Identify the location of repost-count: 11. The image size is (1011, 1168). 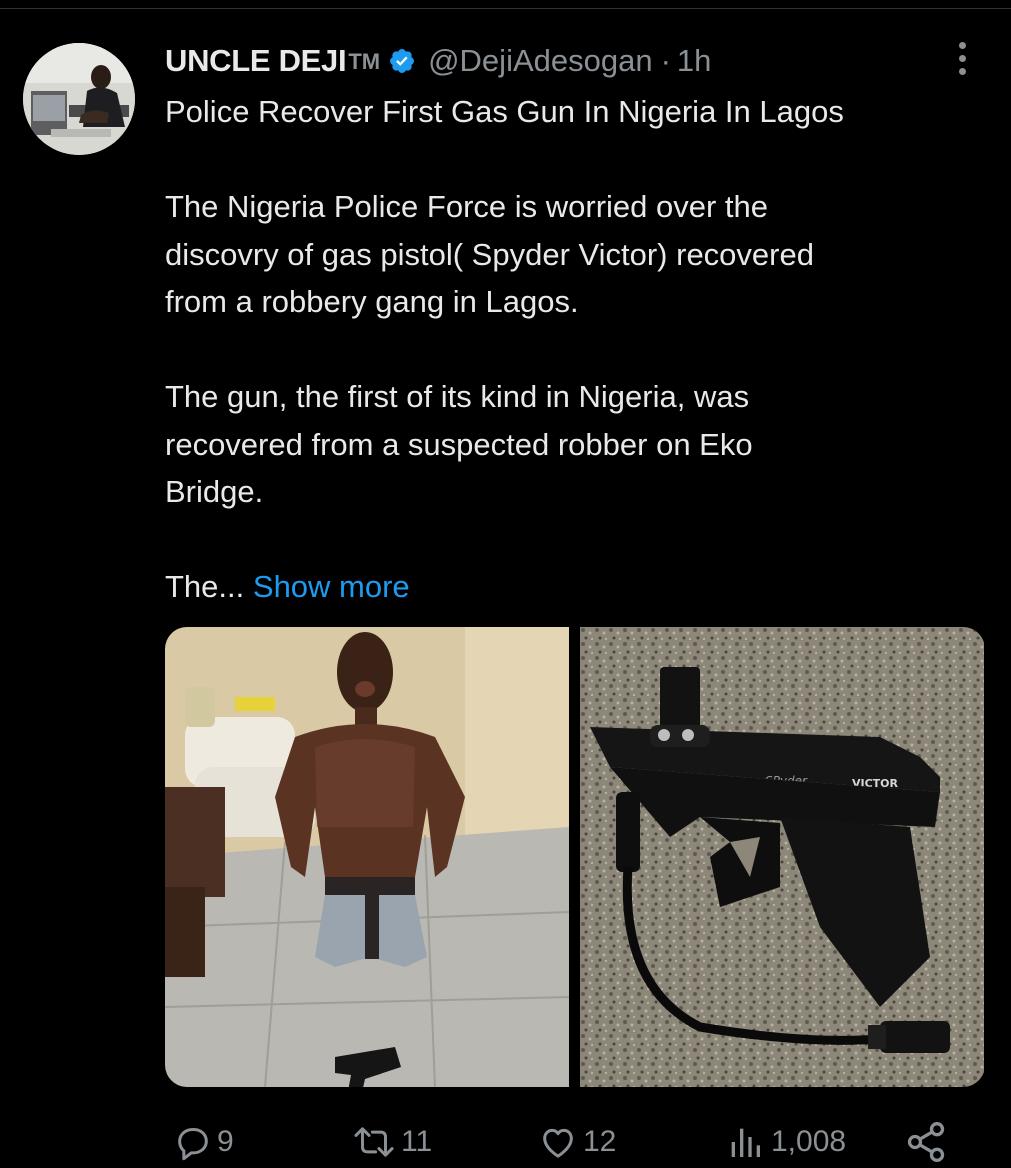
(417, 1141).